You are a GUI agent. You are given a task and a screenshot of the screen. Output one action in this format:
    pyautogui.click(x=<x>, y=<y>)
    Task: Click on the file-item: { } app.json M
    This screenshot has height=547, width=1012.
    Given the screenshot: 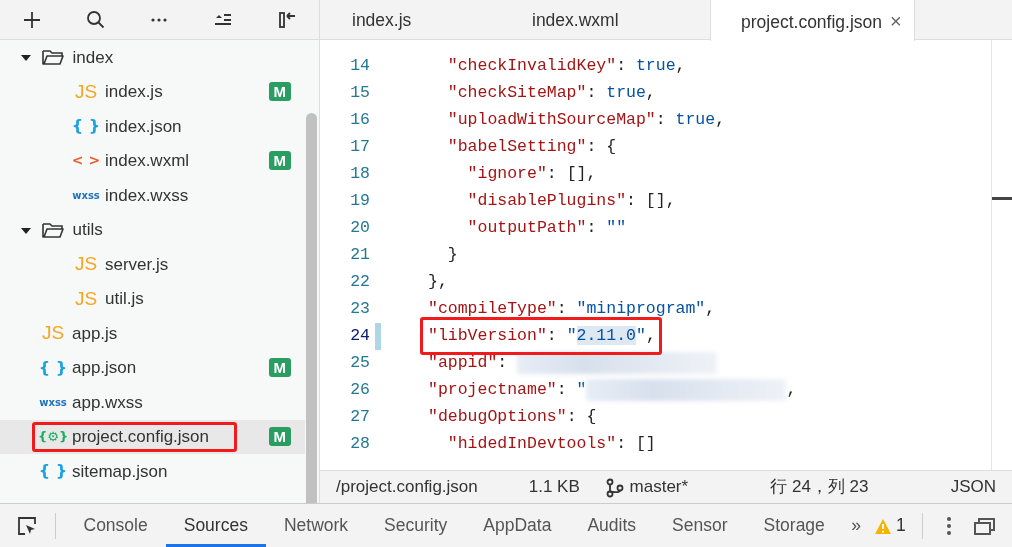 What is the action you would take?
    pyautogui.click(x=152, y=367)
    